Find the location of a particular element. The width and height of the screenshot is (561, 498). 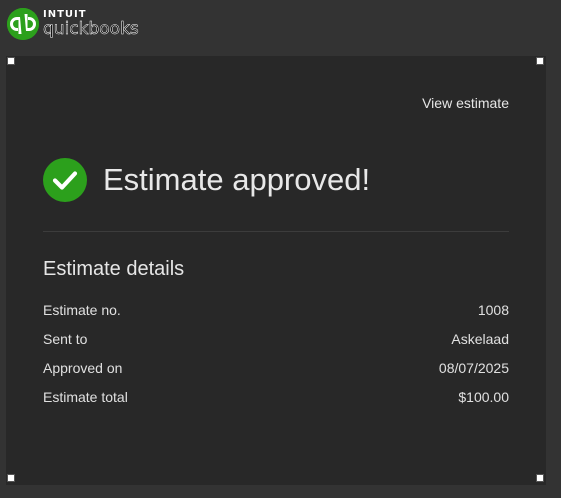

approval-status: Estimate approved! is located at coordinates (206, 180).